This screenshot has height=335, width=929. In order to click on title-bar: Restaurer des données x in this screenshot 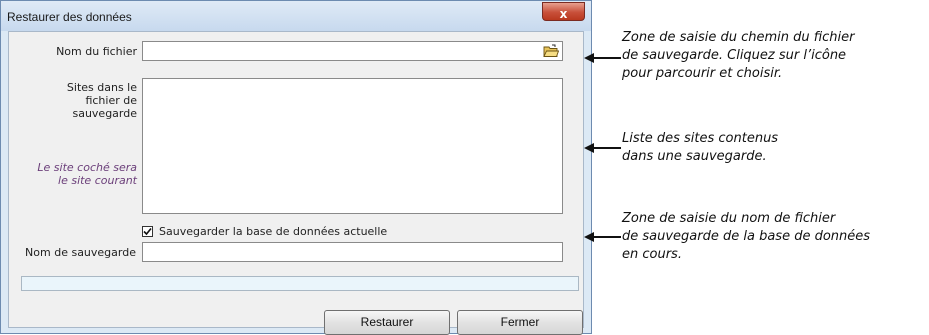, I will do `click(296, 16)`.